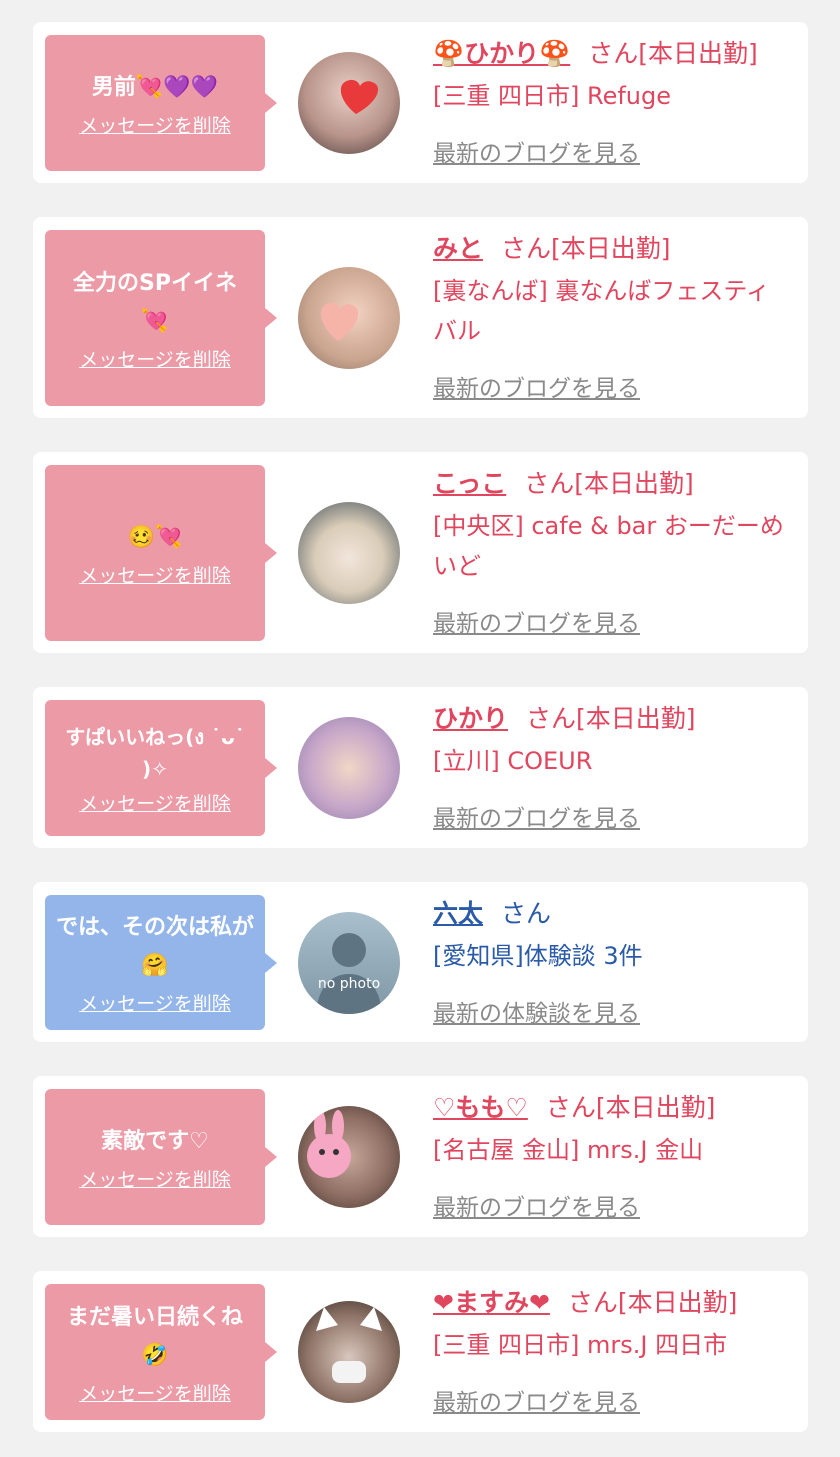  I want to click on no-photo-avatar: no photo, so click(349, 963).